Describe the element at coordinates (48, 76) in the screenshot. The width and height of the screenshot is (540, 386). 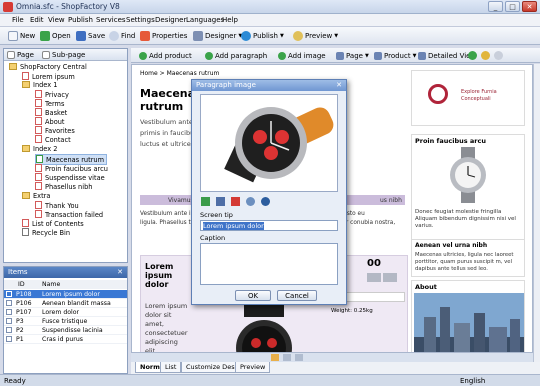
I see `tree-item-lorem-ipsum: Lorem ipsum` at that location.